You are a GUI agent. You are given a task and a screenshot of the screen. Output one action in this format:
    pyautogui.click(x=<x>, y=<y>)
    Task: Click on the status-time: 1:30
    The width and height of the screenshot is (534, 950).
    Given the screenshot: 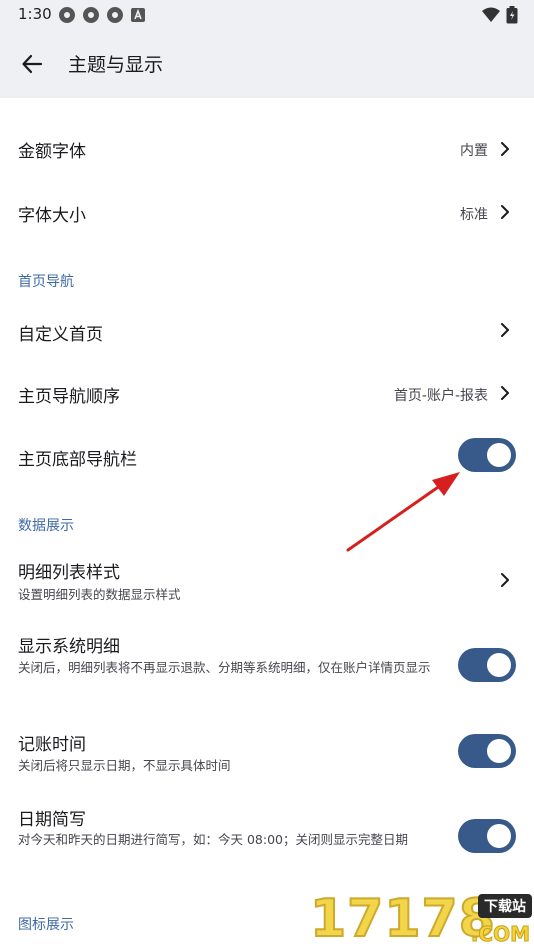 What is the action you would take?
    pyautogui.click(x=35, y=14)
    